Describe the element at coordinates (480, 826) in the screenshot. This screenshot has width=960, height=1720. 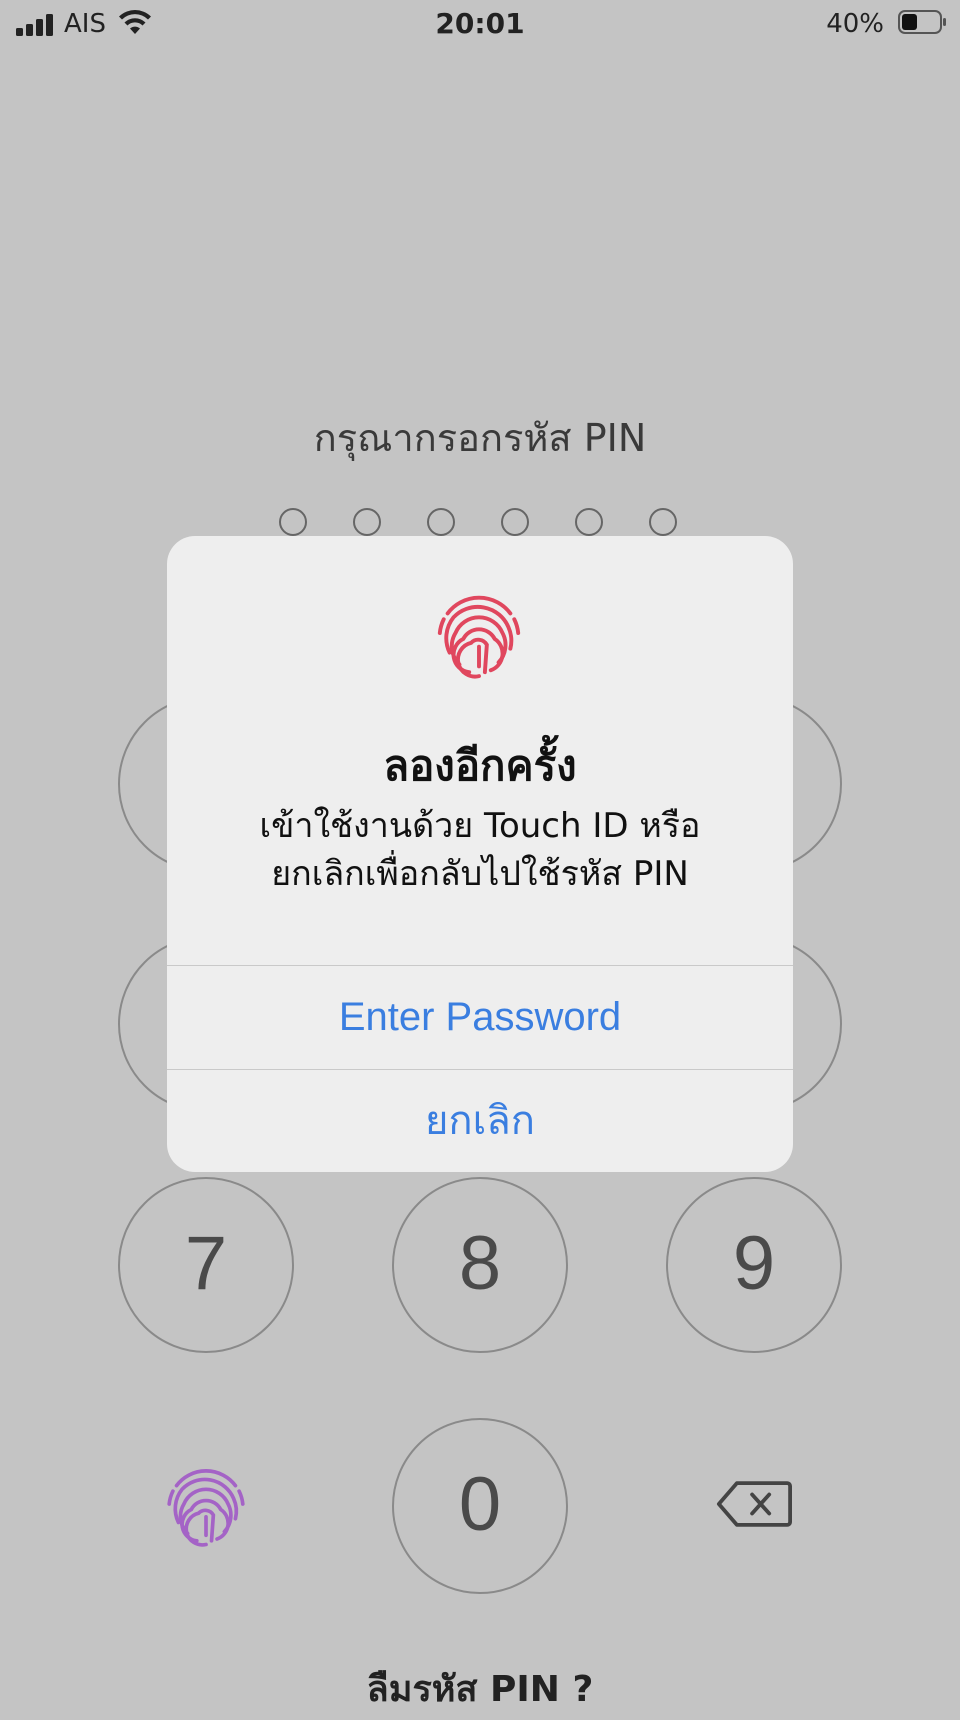
I see `alert-message-line: เข้าใช้งานด้วย Touch ID หรือ` at that location.